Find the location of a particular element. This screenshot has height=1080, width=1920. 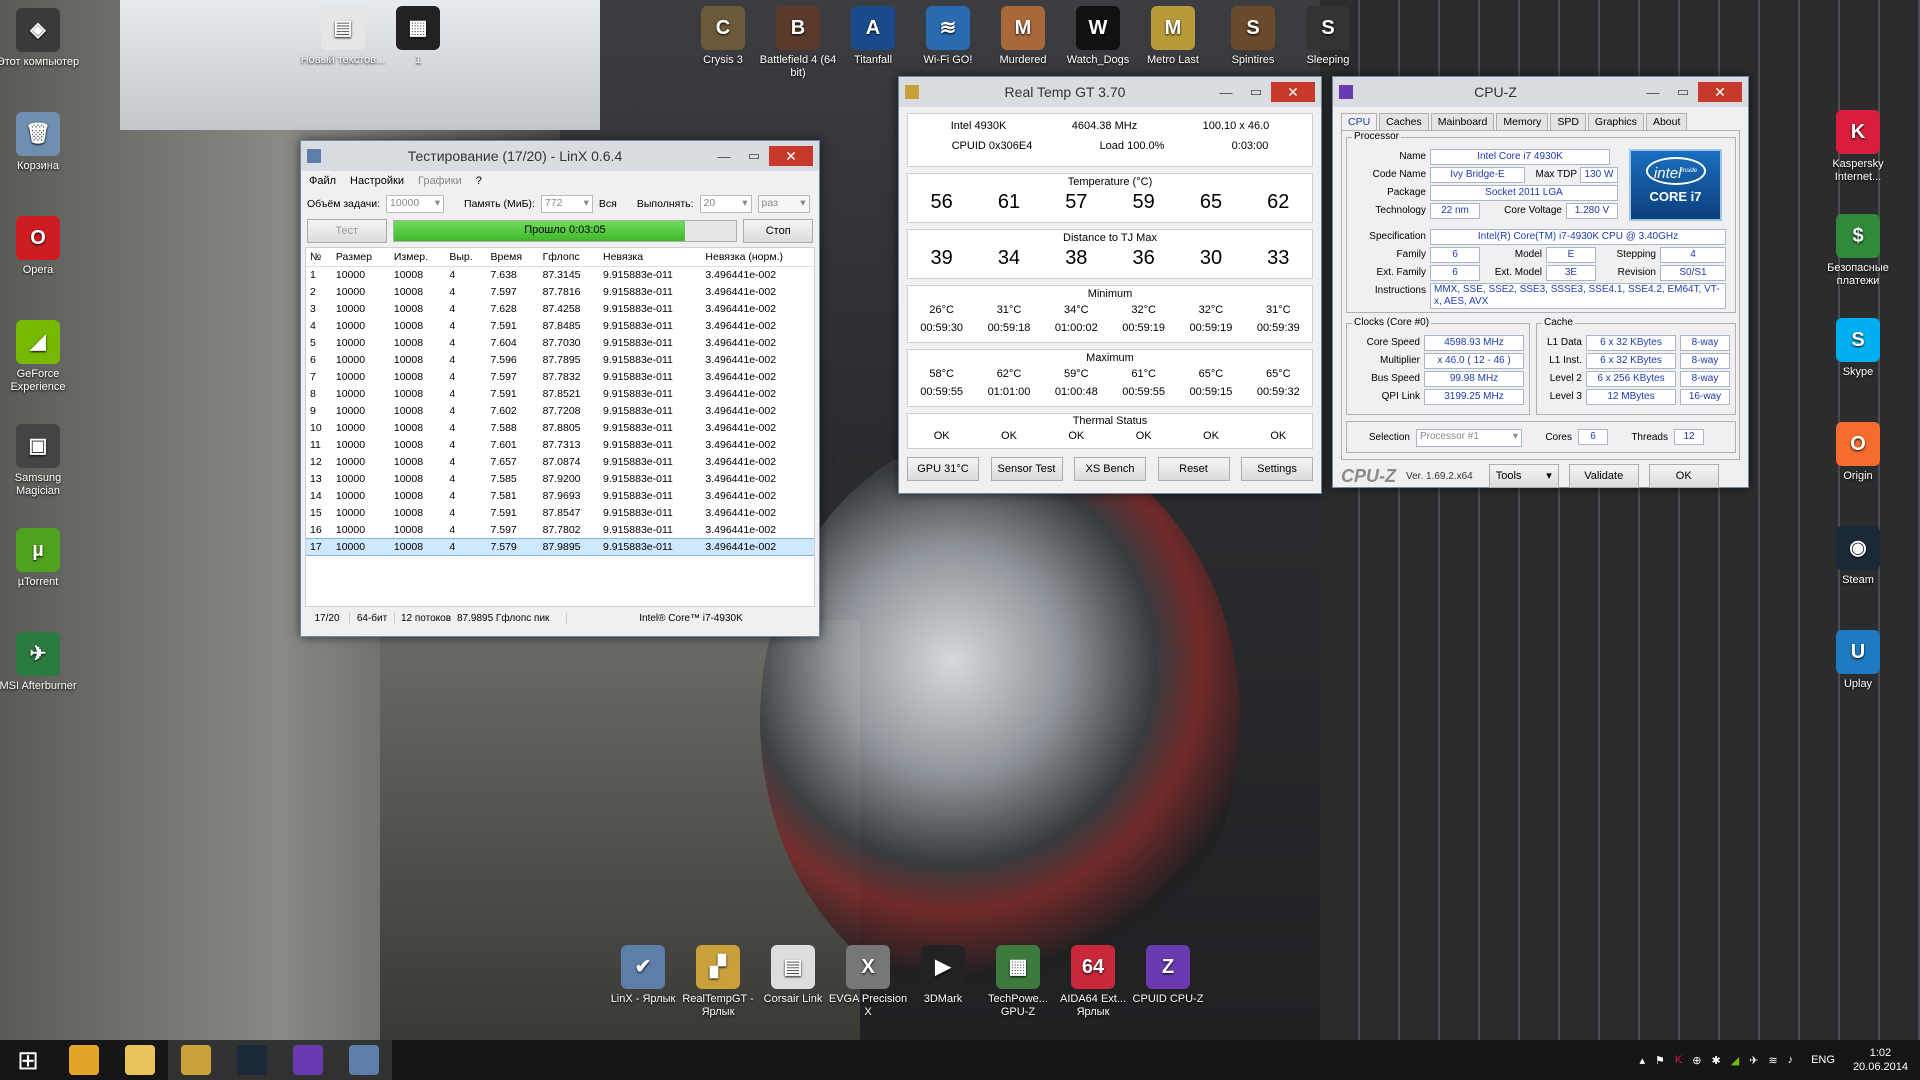

tab-mainboard: Mainboard is located at coordinates (1462, 121).